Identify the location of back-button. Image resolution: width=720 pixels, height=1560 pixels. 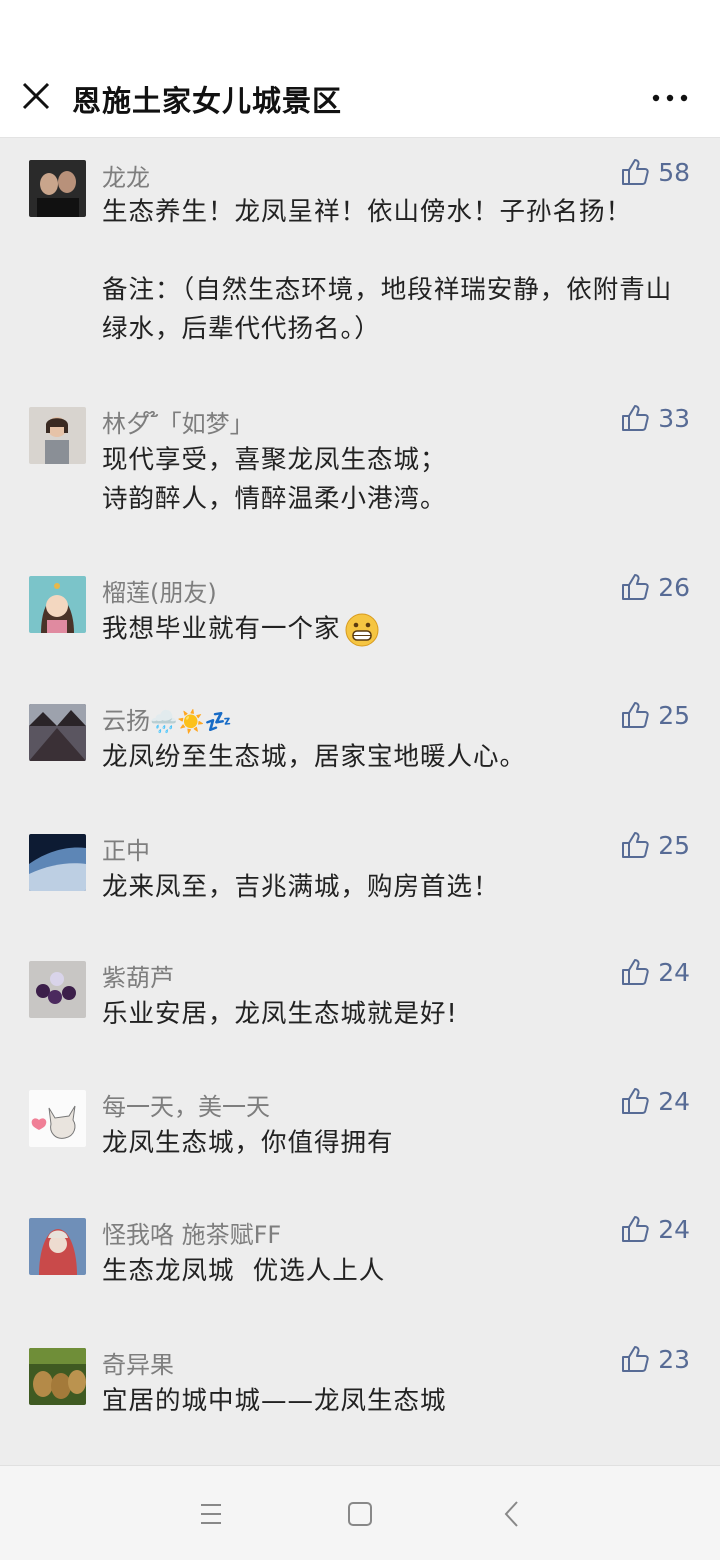
(512, 1514).